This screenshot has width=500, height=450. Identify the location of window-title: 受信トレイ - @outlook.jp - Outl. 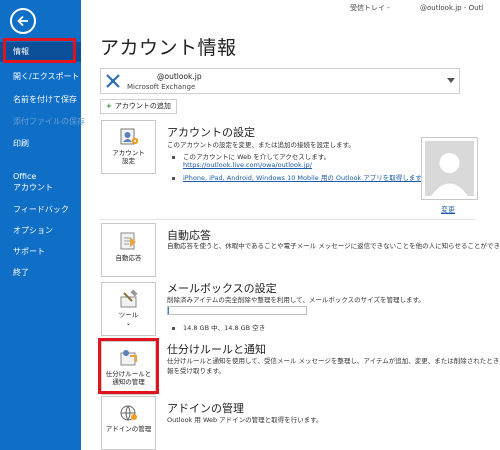
(417, 8).